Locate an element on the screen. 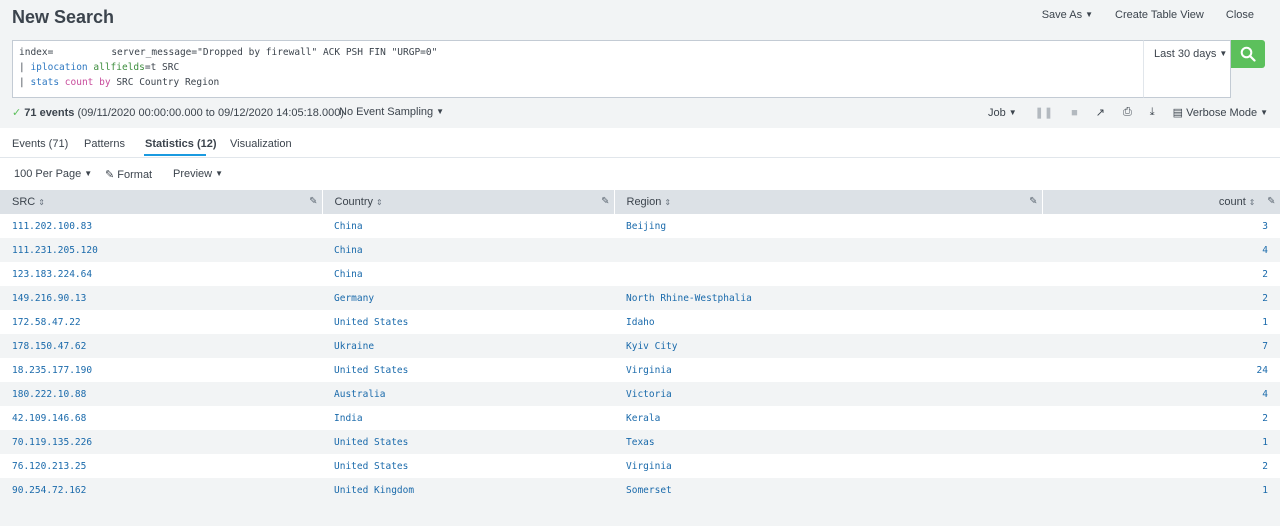  mode-icon: ▤ is located at coordinates (1178, 113).